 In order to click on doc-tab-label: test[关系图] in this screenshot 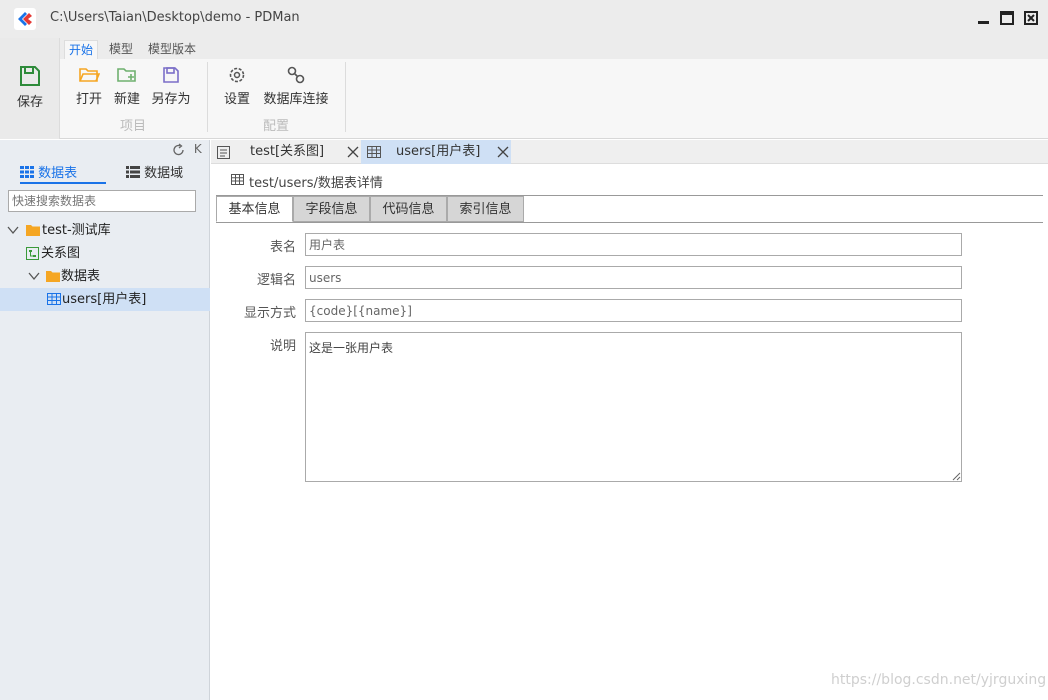, I will do `click(287, 151)`.